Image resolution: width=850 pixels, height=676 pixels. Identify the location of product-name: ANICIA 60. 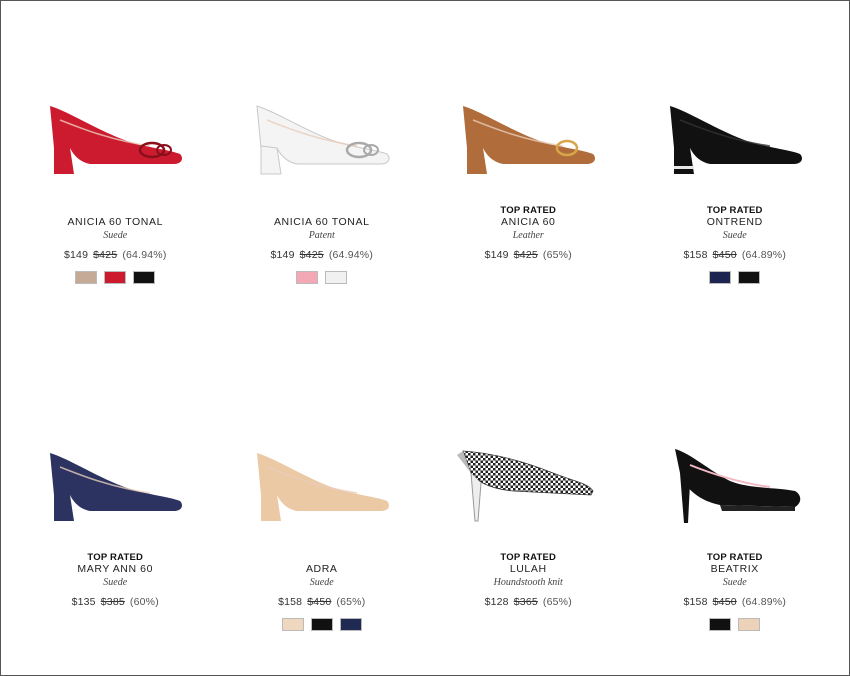
(528, 222).